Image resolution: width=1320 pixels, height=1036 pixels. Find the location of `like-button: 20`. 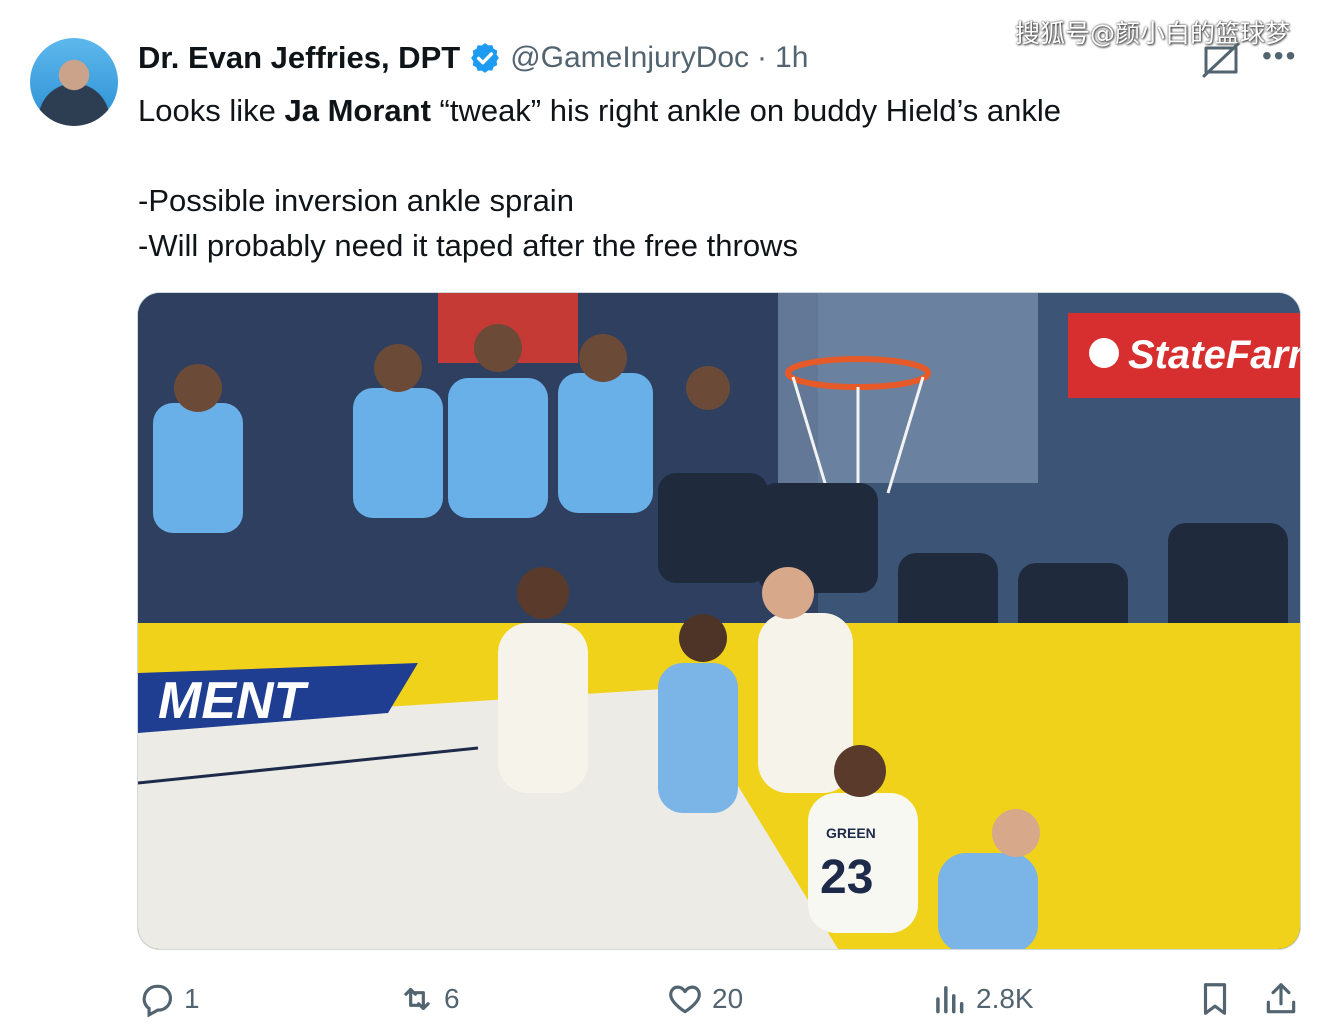

like-button: 20 is located at coordinates (704, 999).